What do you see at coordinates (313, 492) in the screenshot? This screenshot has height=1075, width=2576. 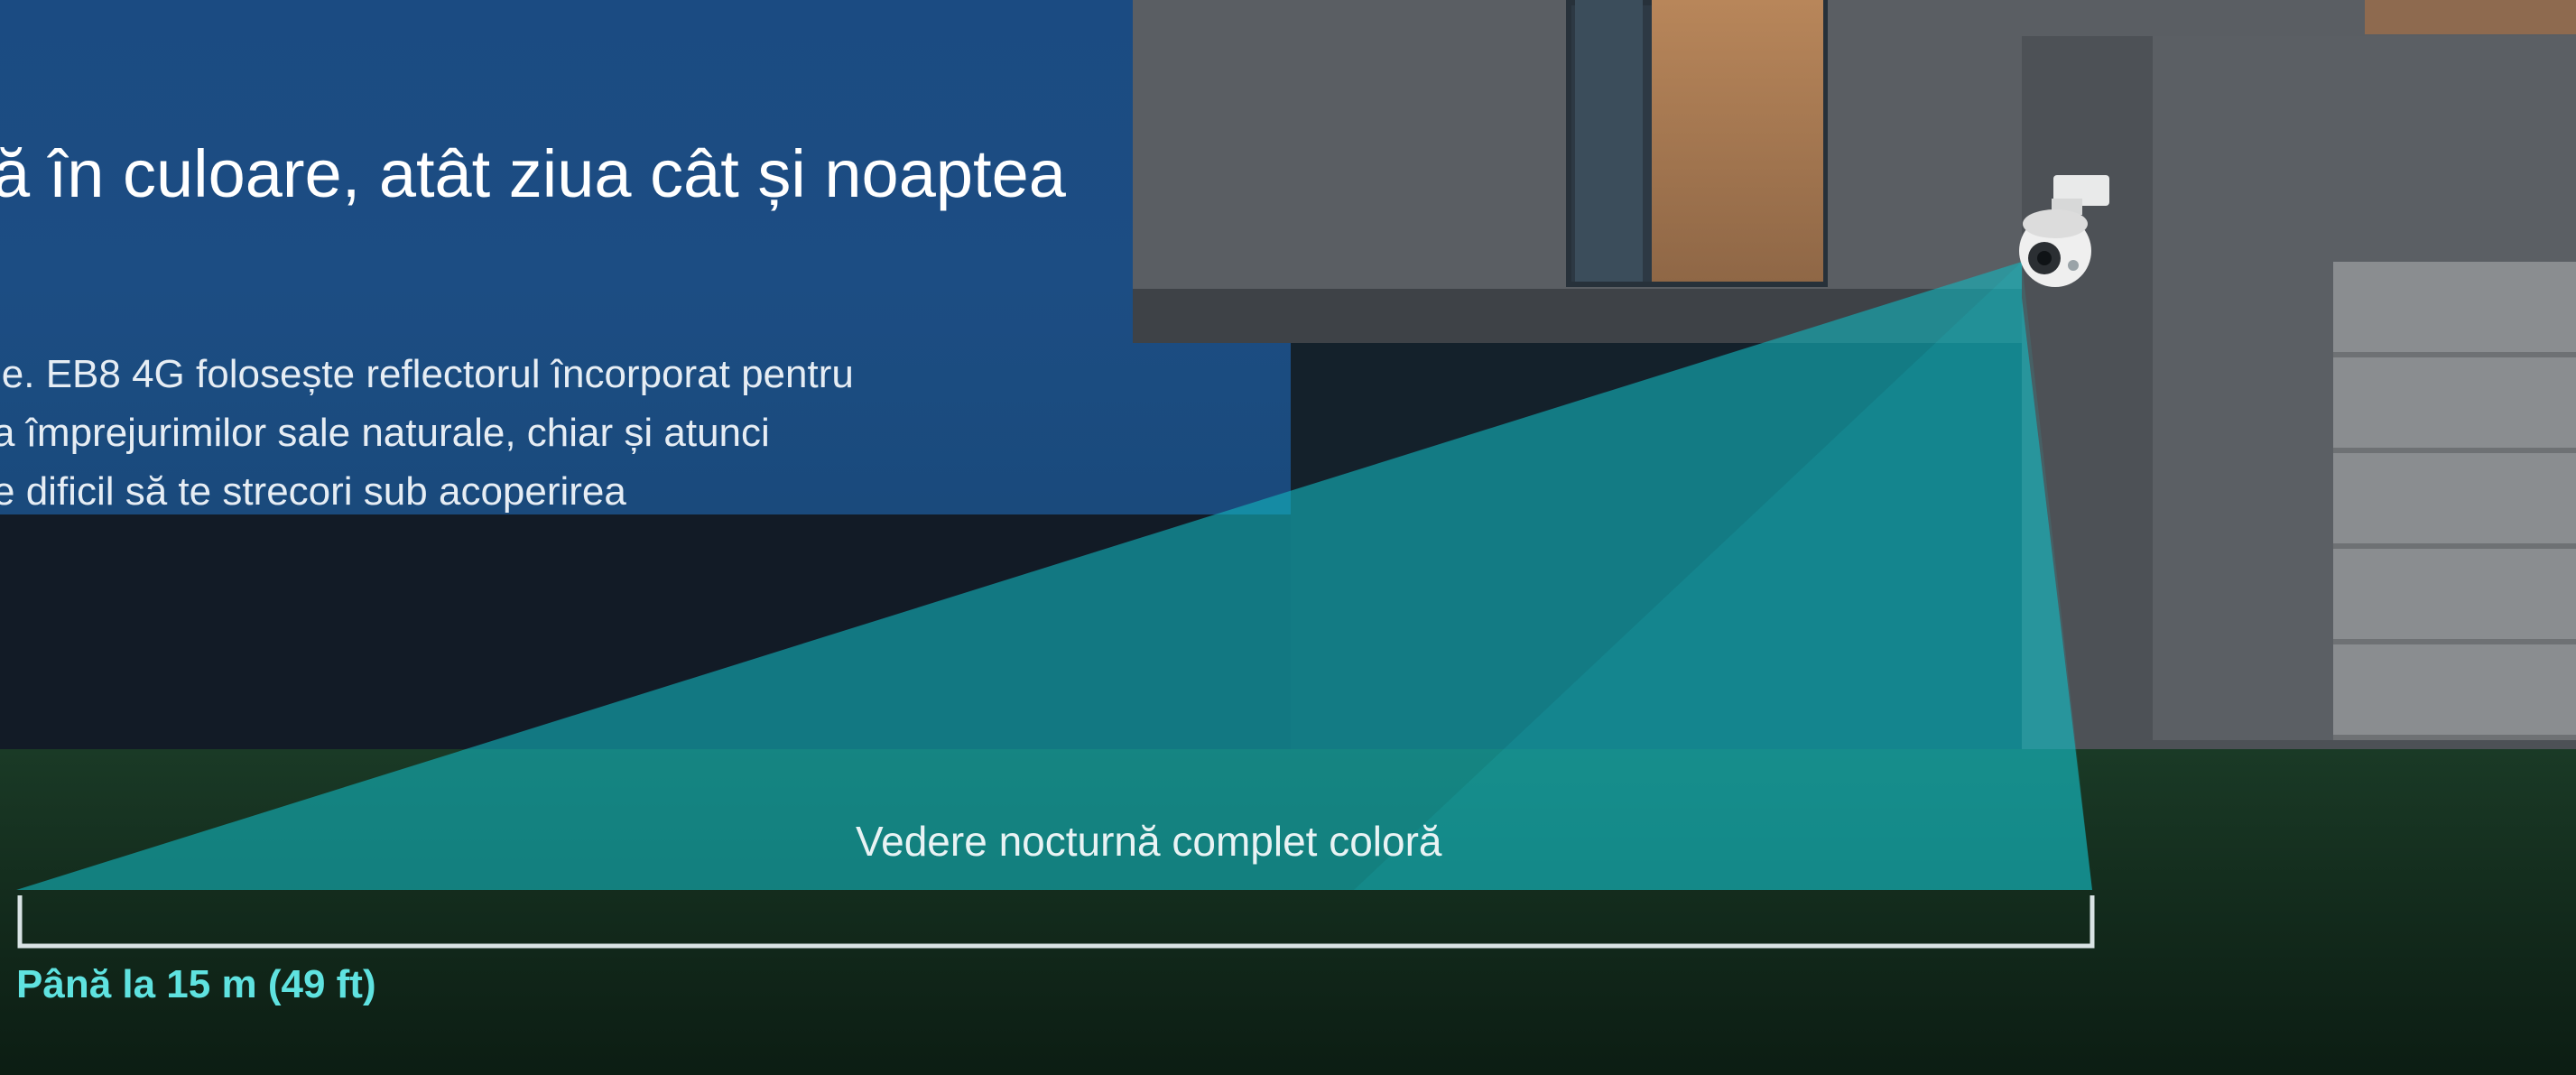 I see `description-line: e dificil să te strecori sub acoperirea` at bounding box center [313, 492].